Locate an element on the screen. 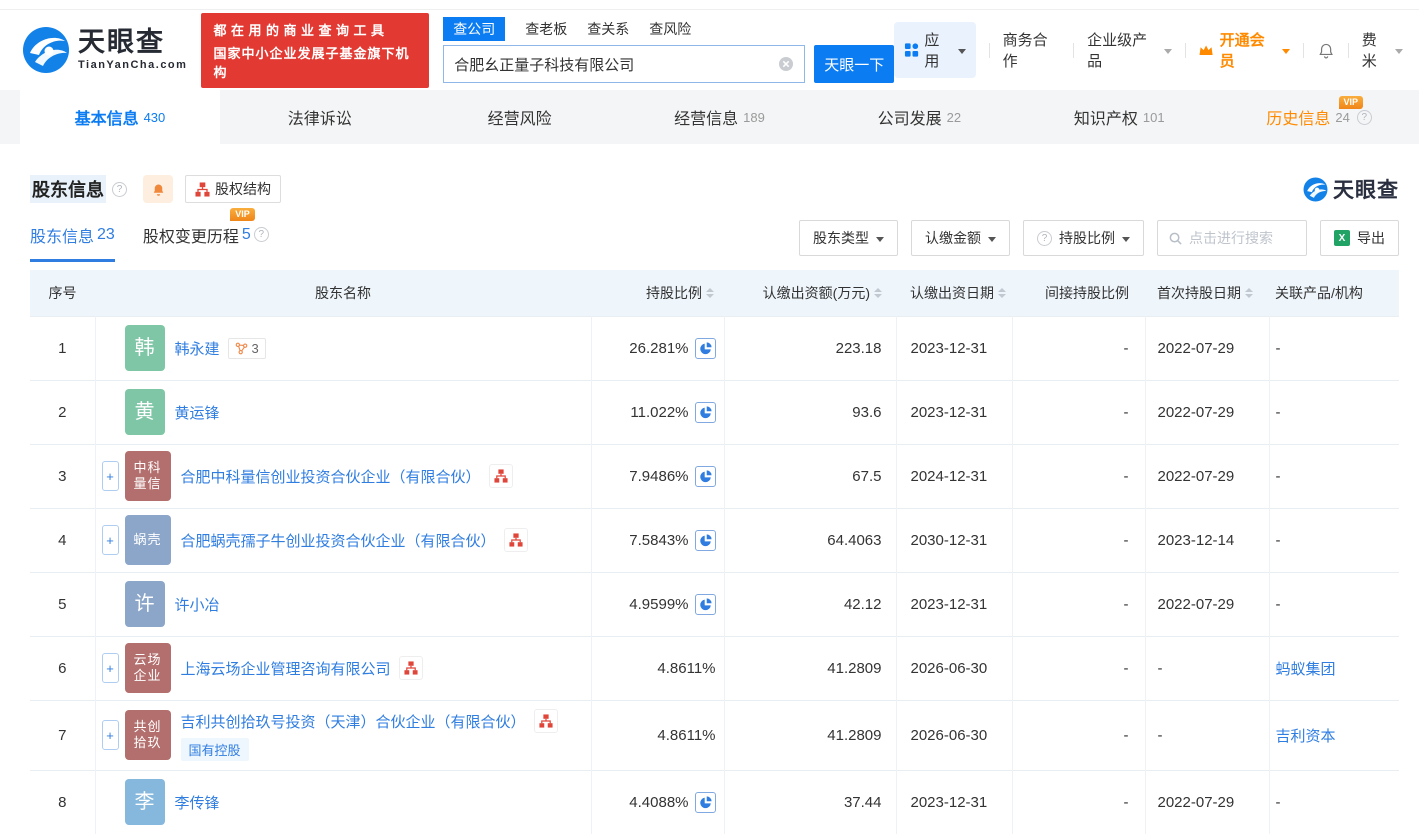 Image resolution: width=1419 pixels, height=840 pixels. shareholder-name-link: 吉利共创拾玖号投资（天津）合伙企业（有限合伙） is located at coordinates (353, 721).